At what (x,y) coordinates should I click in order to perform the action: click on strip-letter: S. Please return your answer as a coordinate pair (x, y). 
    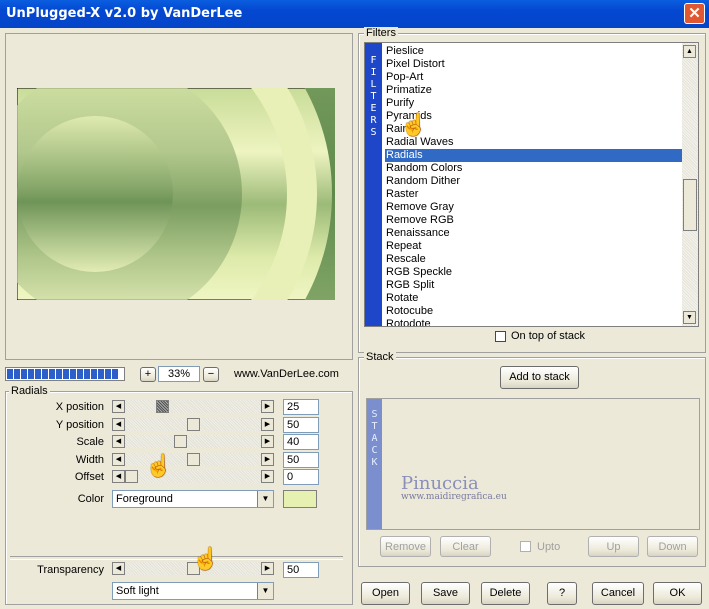
    Looking at the image, I should click on (374, 414).